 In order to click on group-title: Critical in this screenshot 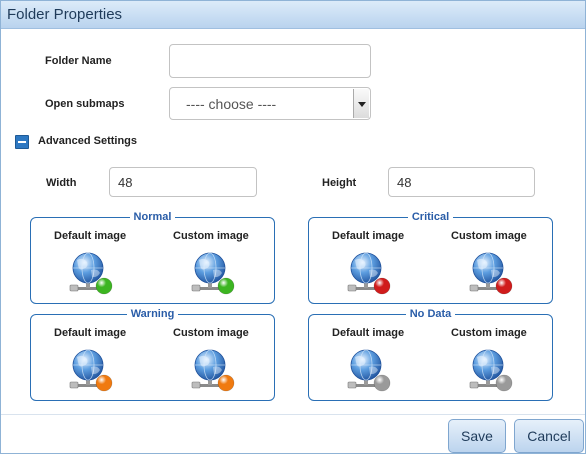, I will do `click(430, 217)`.